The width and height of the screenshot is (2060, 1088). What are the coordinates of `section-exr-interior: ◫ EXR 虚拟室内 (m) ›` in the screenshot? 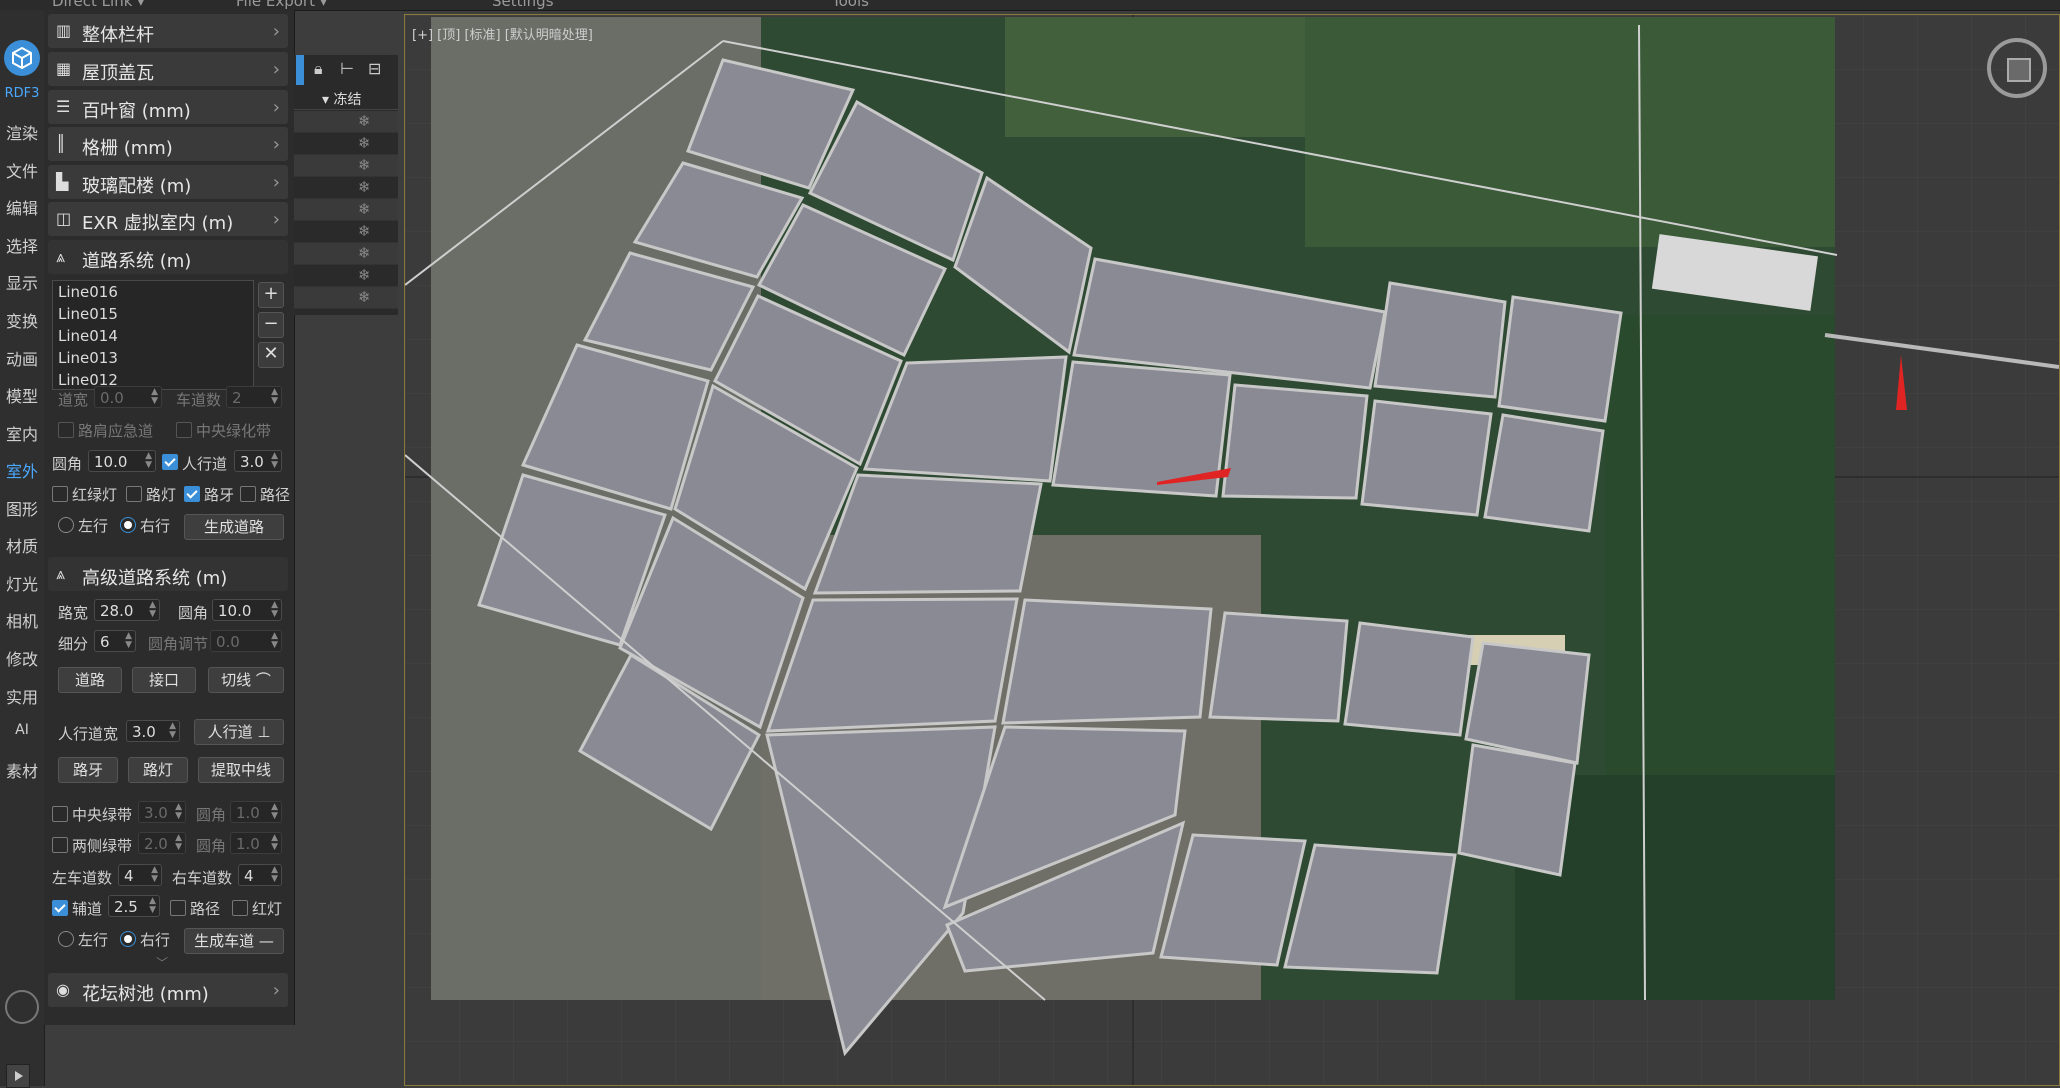 It's located at (168, 219).